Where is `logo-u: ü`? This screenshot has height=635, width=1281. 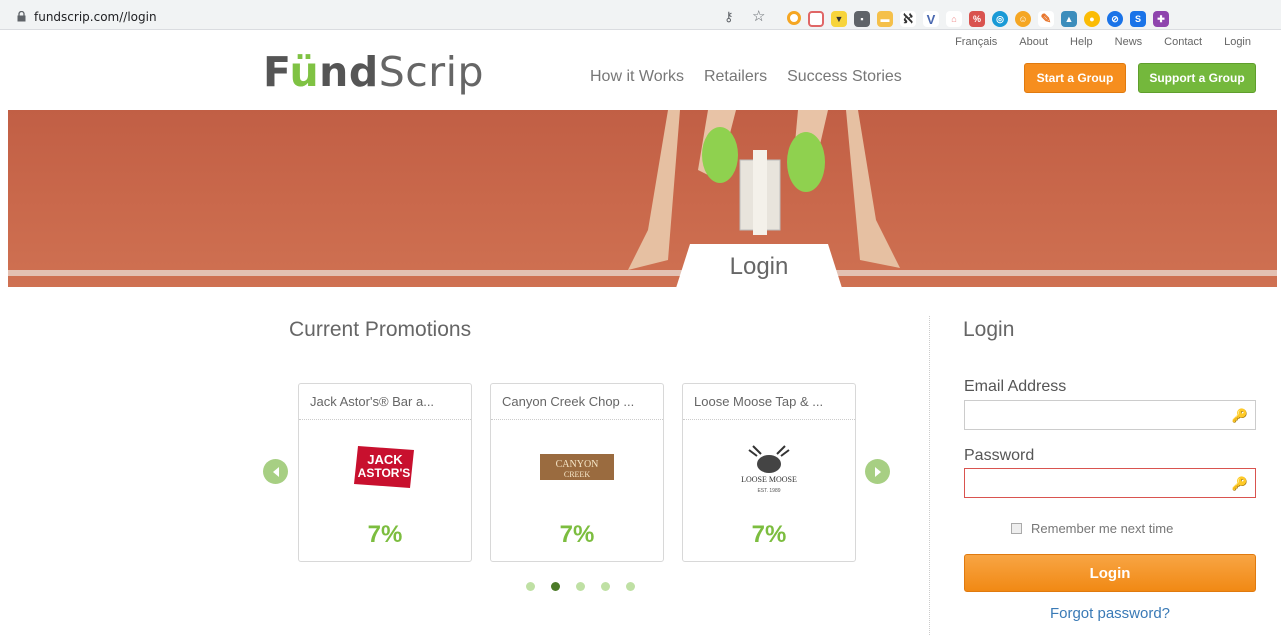
logo-u: ü is located at coordinates (304, 72).